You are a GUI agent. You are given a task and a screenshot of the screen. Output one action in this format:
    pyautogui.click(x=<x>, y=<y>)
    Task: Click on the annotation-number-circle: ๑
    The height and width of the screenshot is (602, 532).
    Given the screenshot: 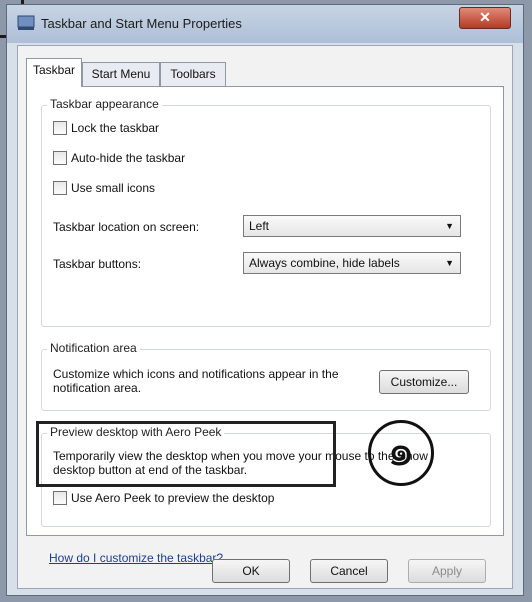 What is the action you would take?
    pyautogui.click(x=401, y=453)
    